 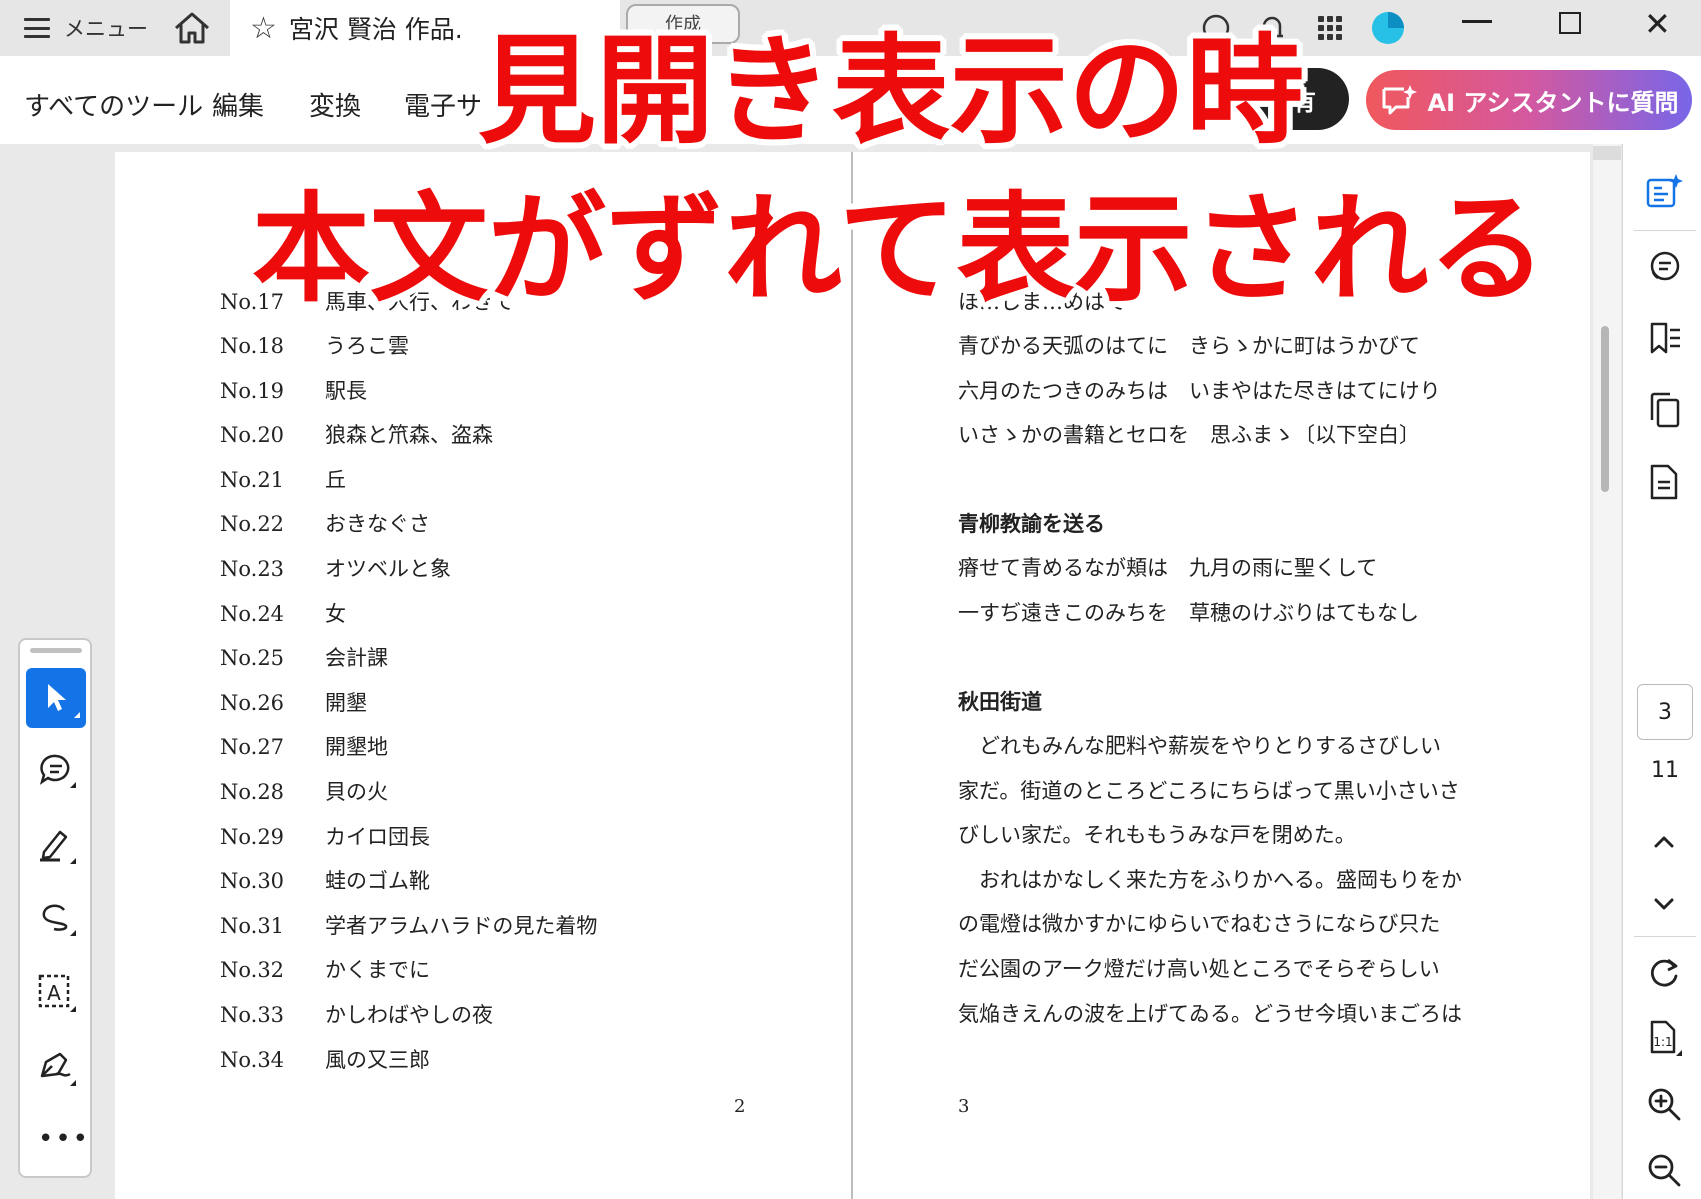 What do you see at coordinates (1000, 702) in the screenshot?
I see `section-title-akita: 秋田街道` at bounding box center [1000, 702].